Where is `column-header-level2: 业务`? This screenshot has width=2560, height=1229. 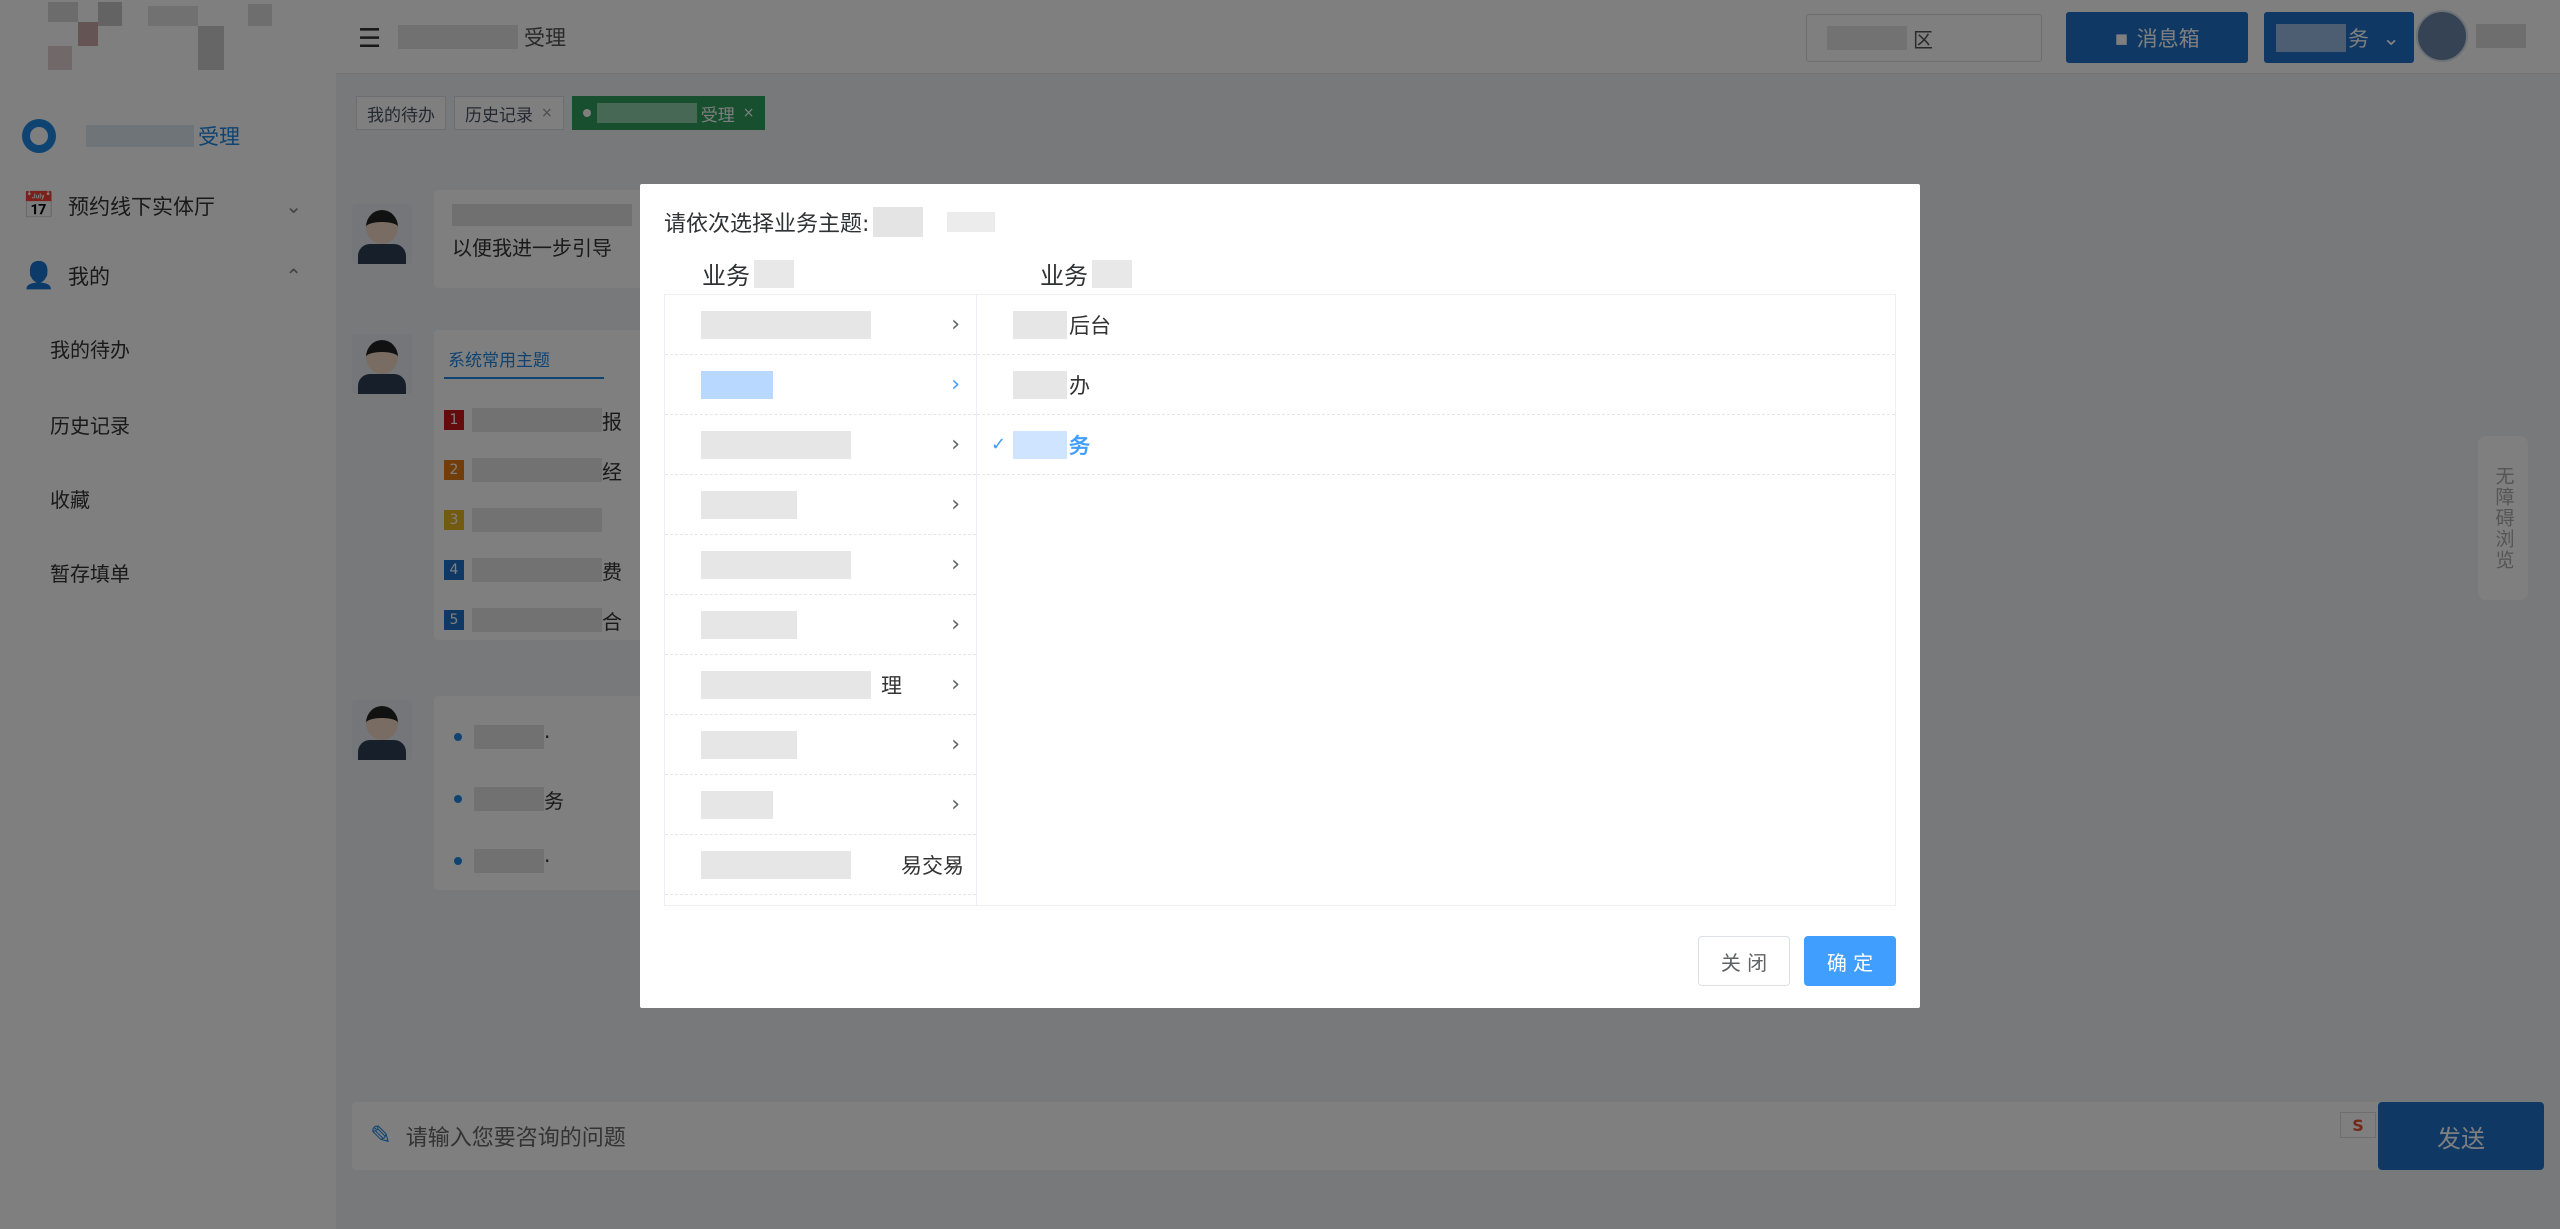
column-header-level2: 业务 is located at coordinates (1086, 273).